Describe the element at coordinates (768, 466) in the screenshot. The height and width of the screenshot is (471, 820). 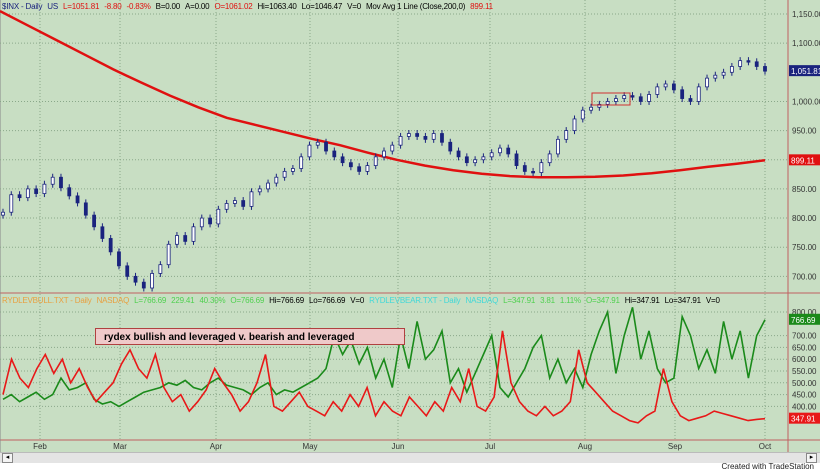
I see `footer-credit: Created with TradeStation` at that location.